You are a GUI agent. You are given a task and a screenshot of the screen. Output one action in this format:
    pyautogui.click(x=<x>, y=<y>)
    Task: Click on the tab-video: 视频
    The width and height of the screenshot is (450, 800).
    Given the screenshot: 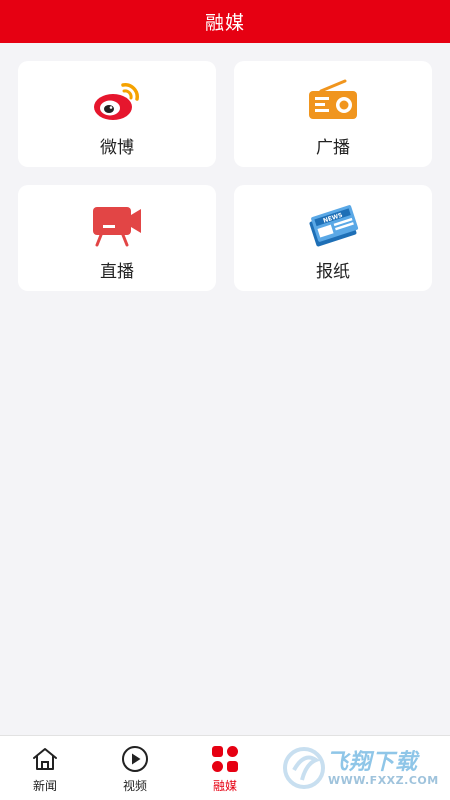 What is the action you would take?
    pyautogui.click(x=135, y=768)
    